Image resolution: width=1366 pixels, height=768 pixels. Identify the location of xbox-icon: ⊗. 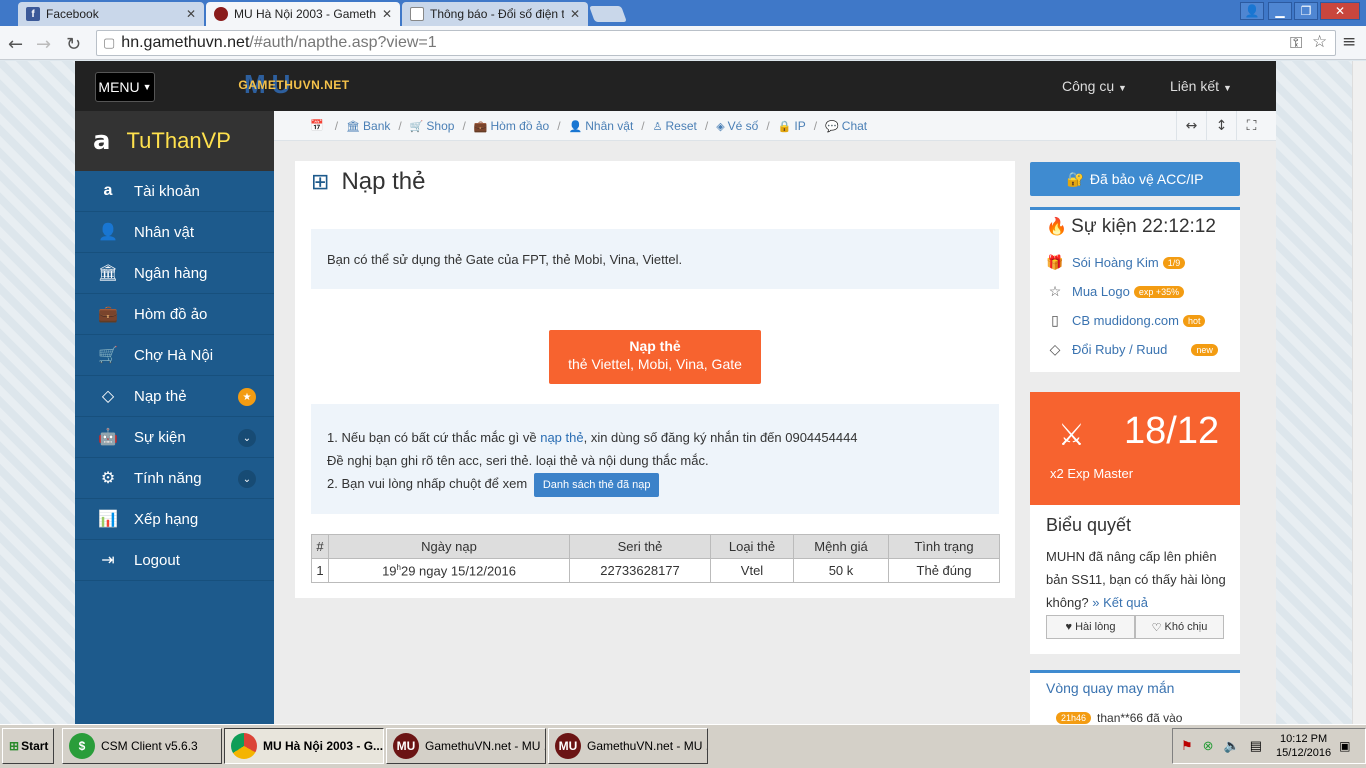
(1208, 746).